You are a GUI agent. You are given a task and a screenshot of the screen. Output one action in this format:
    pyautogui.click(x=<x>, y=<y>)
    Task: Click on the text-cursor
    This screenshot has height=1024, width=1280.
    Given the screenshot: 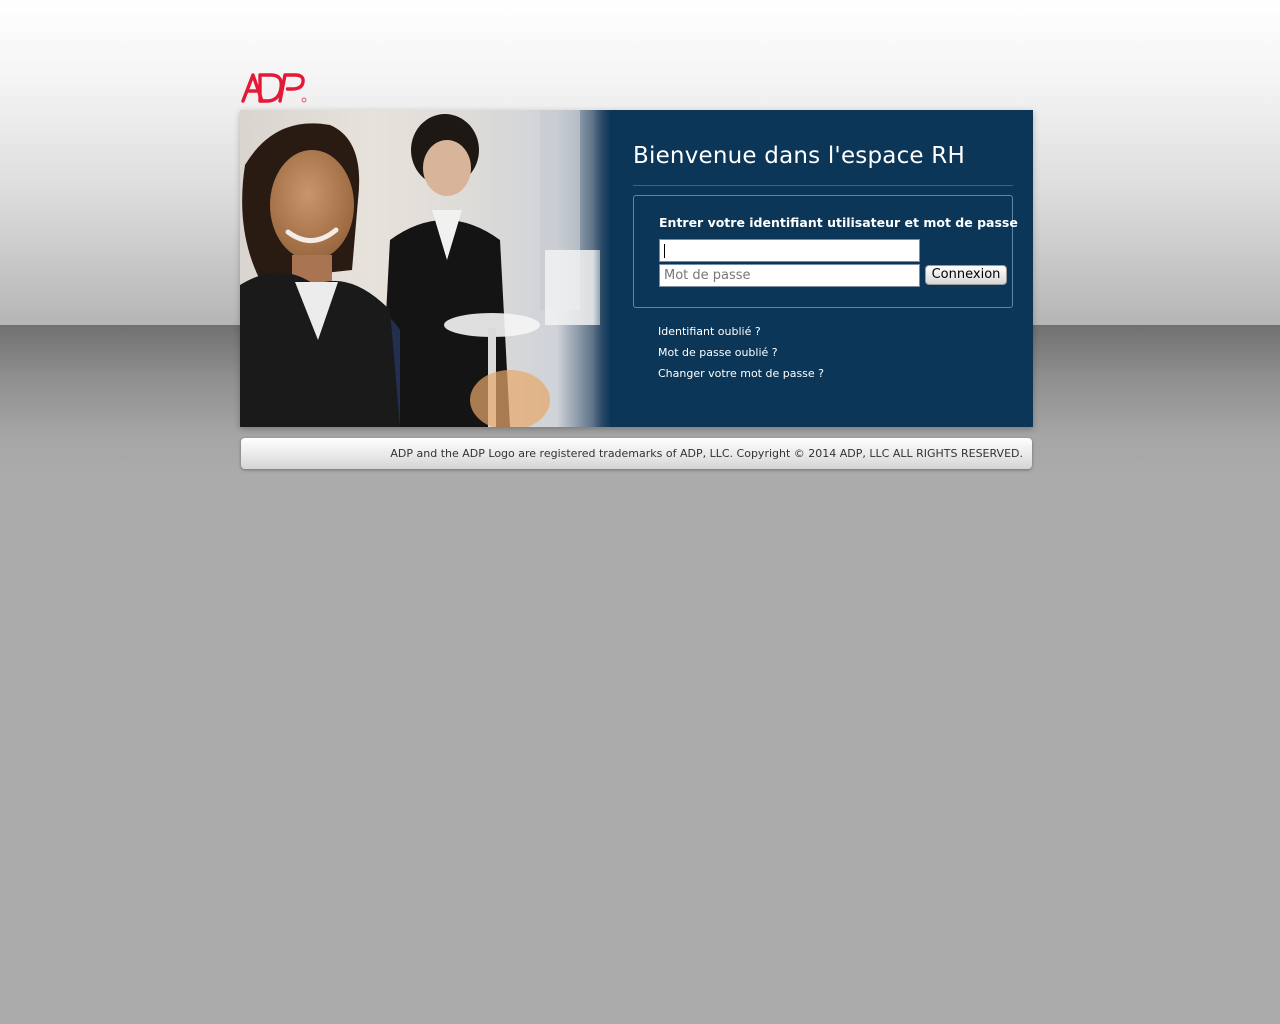 What is the action you would take?
    pyautogui.click(x=664, y=251)
    